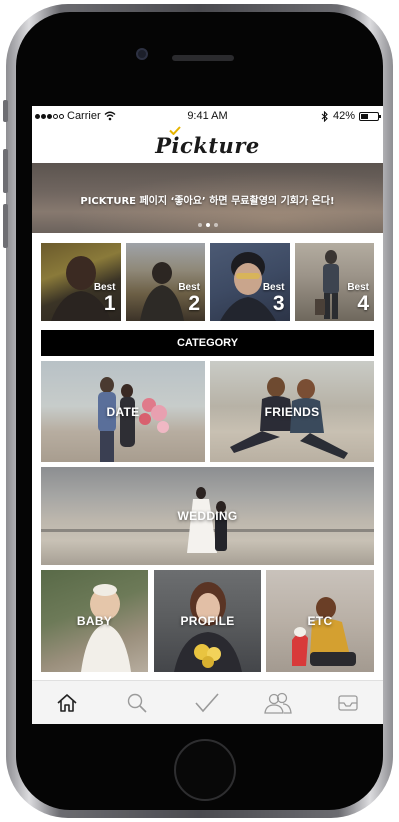 The image size is (399, 822). I want to click on tab-search, so click(137, 703).